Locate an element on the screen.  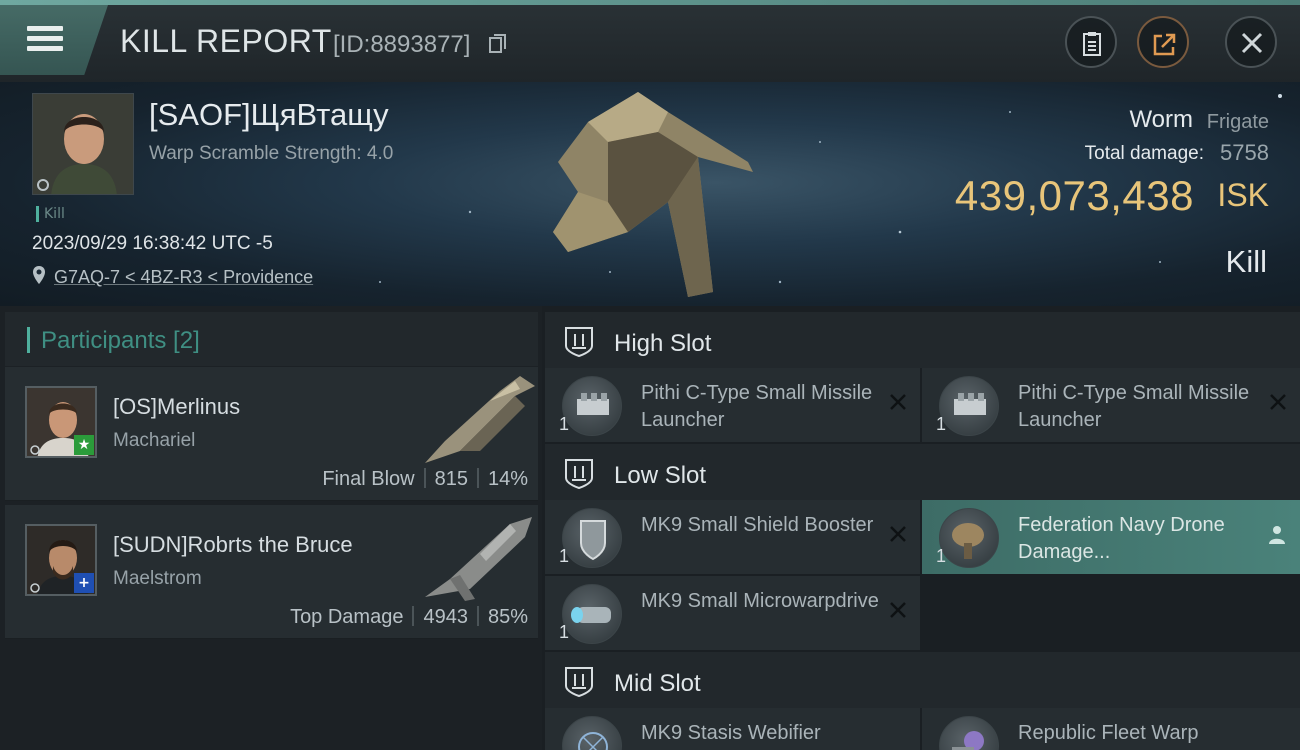
participant-role: Top Damage is located at coordinates (347, 617).